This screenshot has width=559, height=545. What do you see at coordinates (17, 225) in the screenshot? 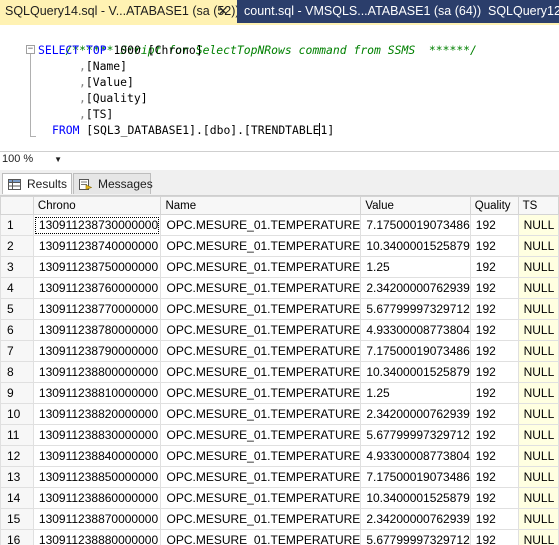
I see `row-number-cell: 1` at bounding box center [17, 225].